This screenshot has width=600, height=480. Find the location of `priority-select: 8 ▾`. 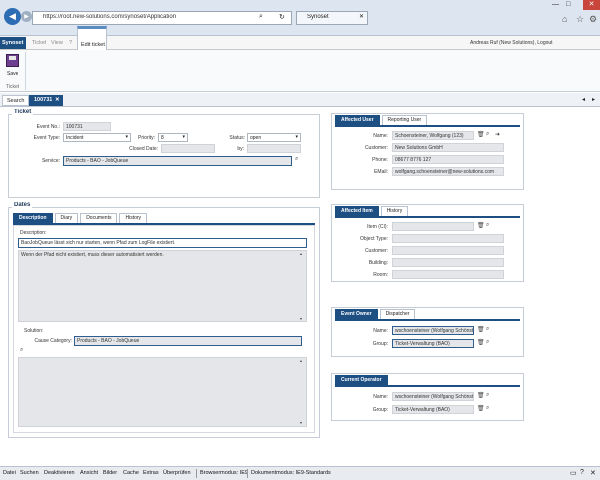

priority-select: 8 ▾ is located at coordinates (173, 137).